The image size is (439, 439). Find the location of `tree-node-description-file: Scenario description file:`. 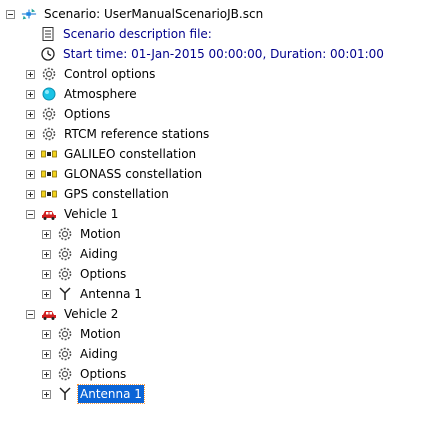

tree-node-description-file: Scenario description file: is located at coordinates (127, 34).